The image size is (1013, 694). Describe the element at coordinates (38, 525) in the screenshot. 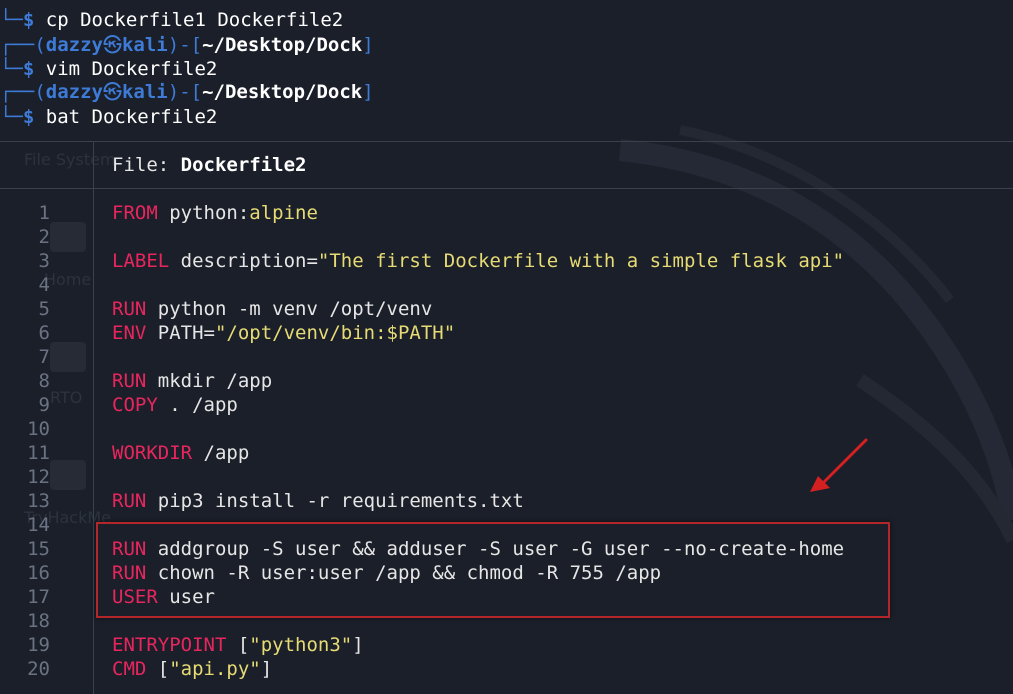

I see `line-number: 14` at that location.